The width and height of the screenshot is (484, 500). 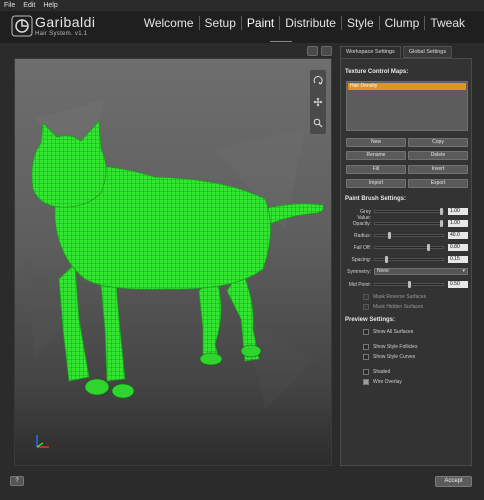 I want to click on grey-value-field: 1.00, so click(x=458, y=211).